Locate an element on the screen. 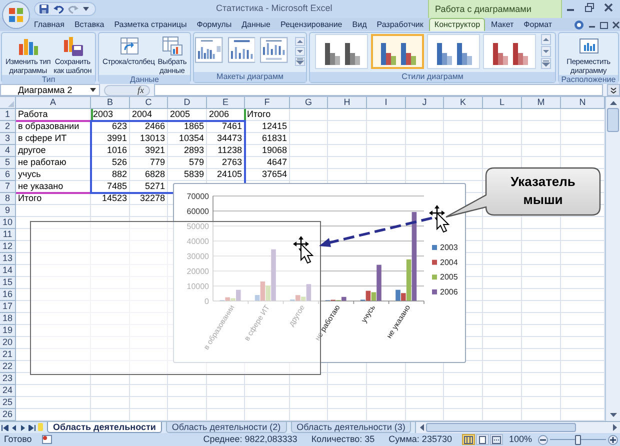  table-cell: 5839 is located at coordinates (187, 175).